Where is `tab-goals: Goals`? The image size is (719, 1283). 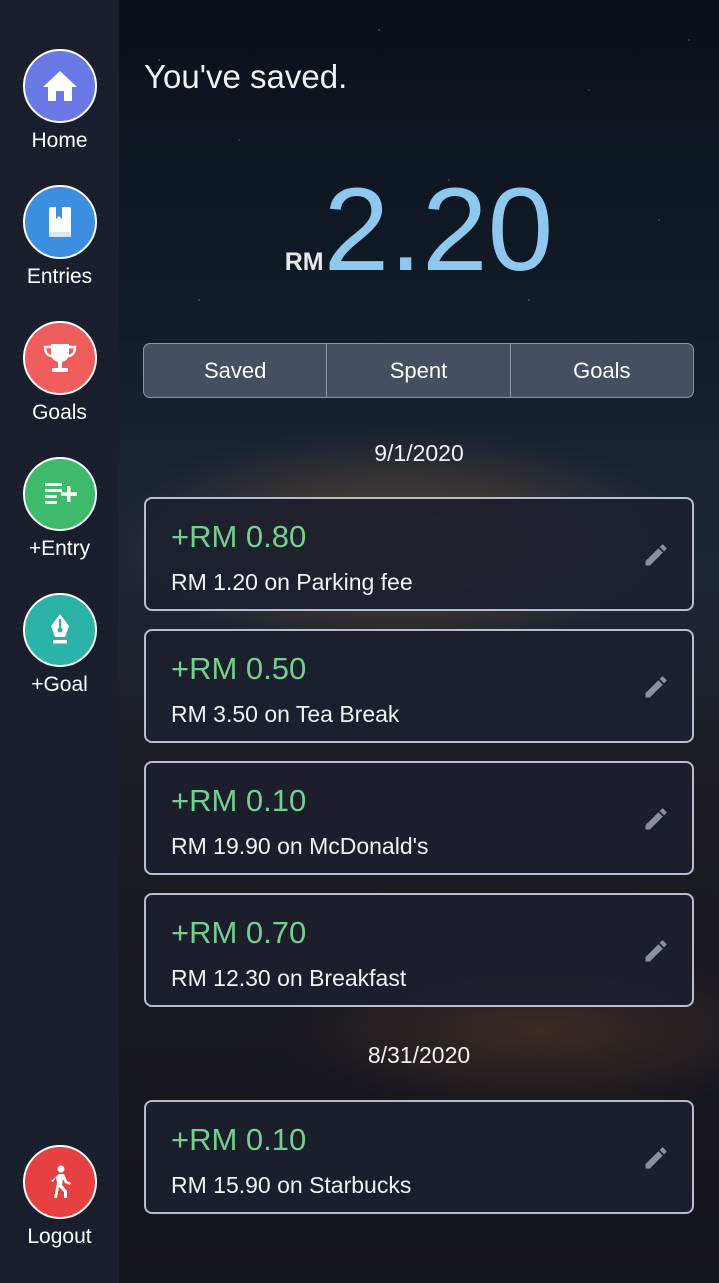 tab-goals: Goals is located at coordinates (601, 370).